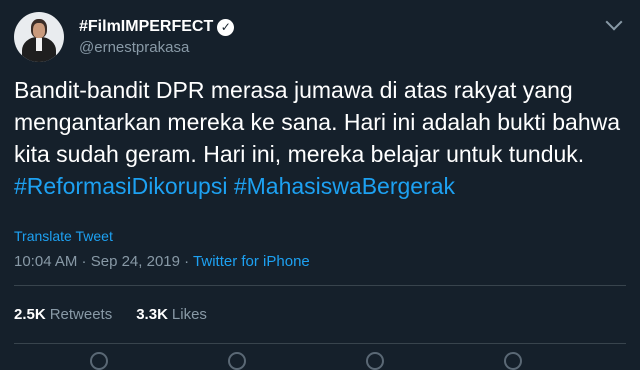 Image resolution: width=640 pixels, height=370 pixels. What do you see at coordinates (120, 186) in the screenshot?
I see `hashtag-link: #ReformasiDikorupsi` at bounding box center [120, 186].